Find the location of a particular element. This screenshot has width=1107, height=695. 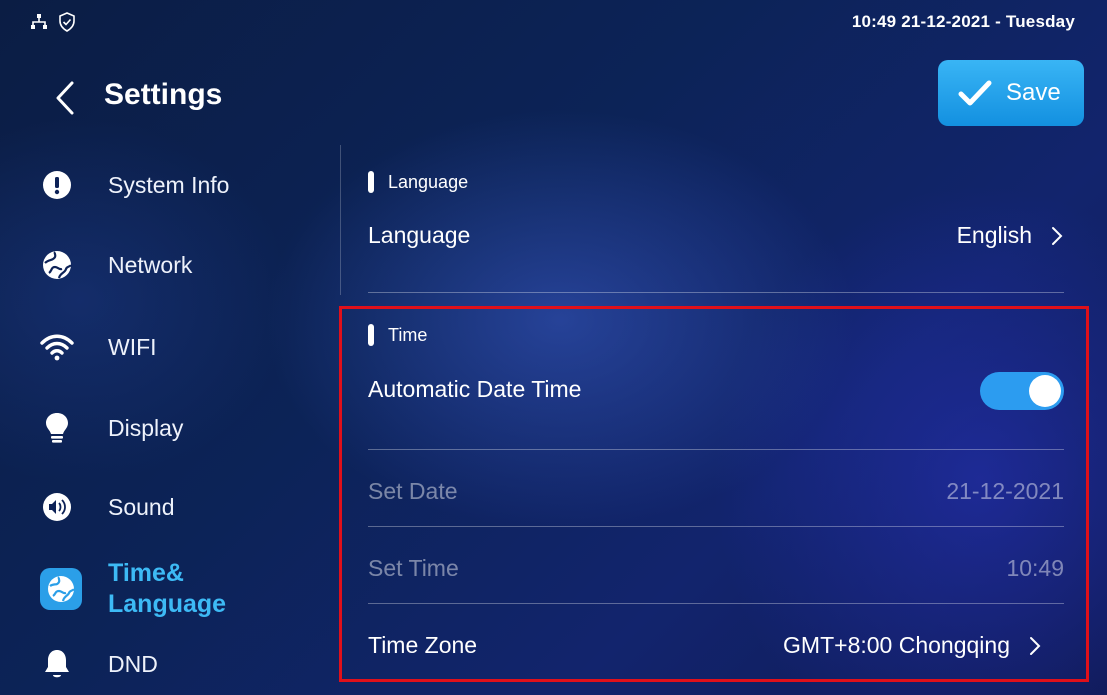

row-value: English is located at coordinates (1010, 235).